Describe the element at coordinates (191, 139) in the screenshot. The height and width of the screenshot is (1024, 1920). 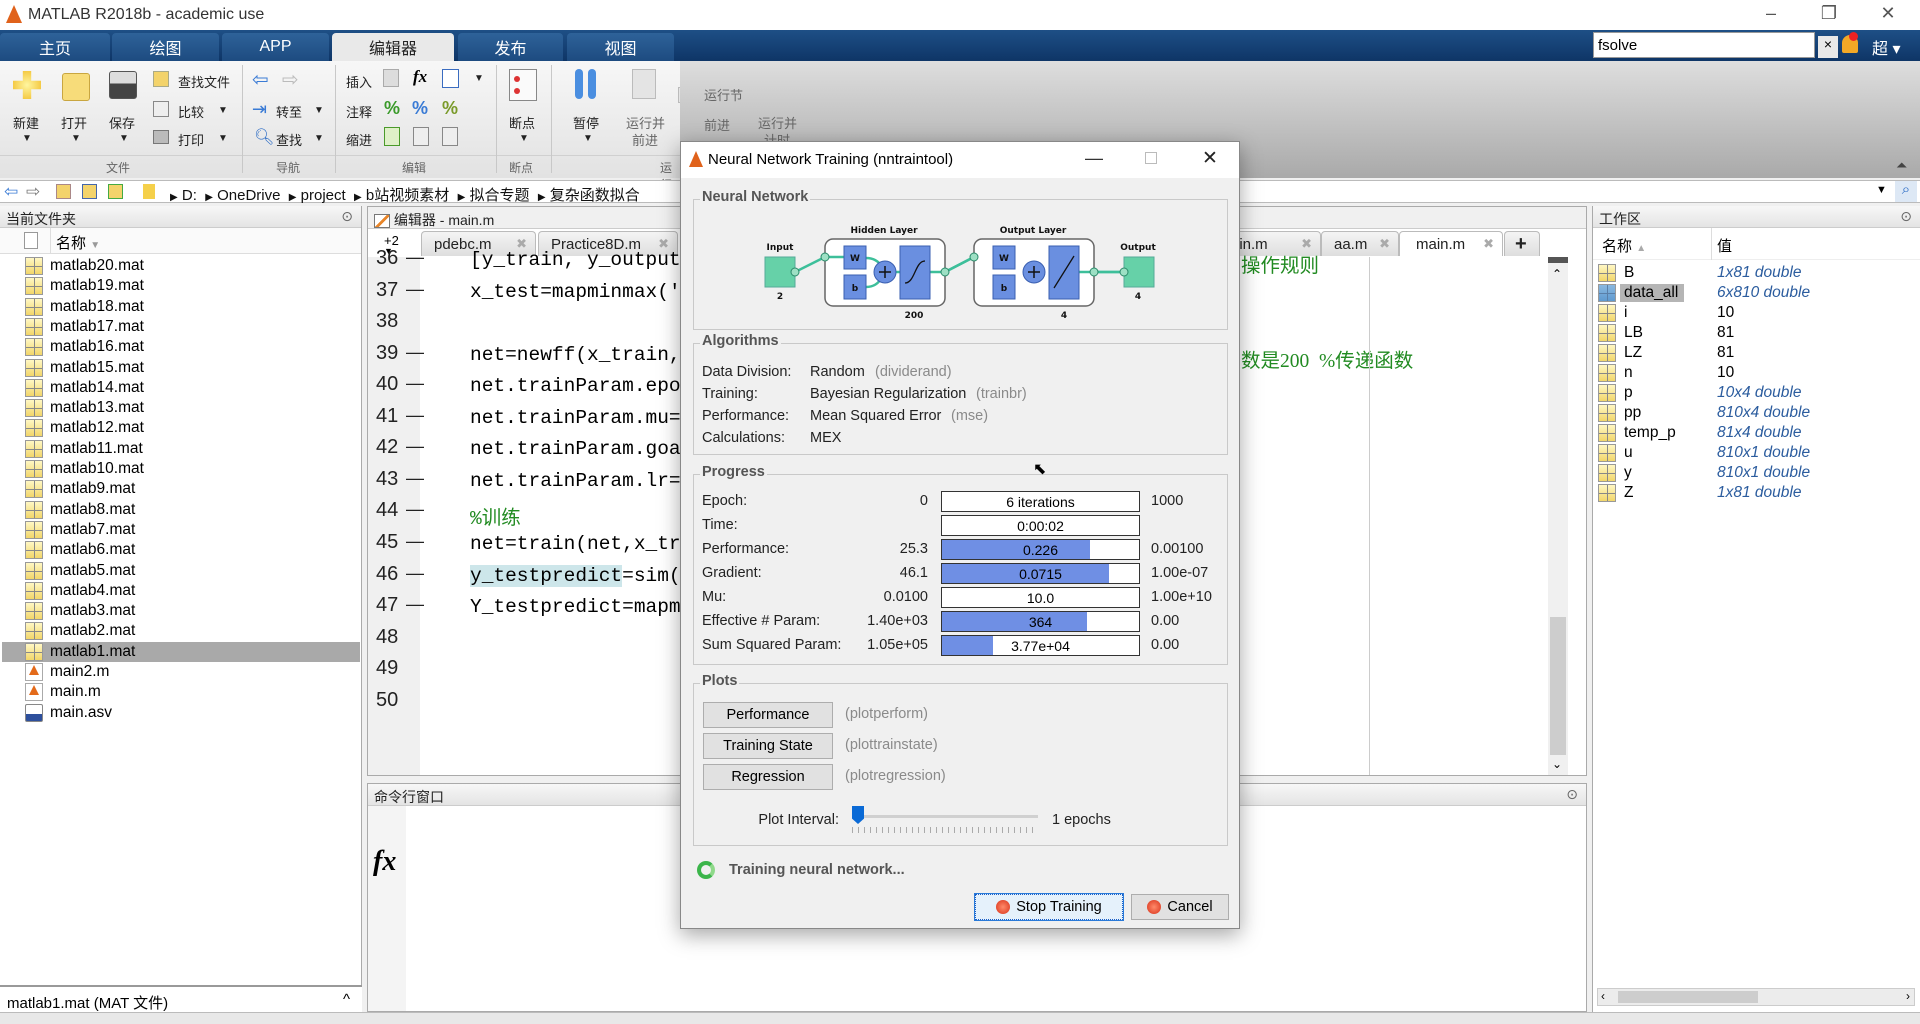
I see `print-button: 打印` at that location.